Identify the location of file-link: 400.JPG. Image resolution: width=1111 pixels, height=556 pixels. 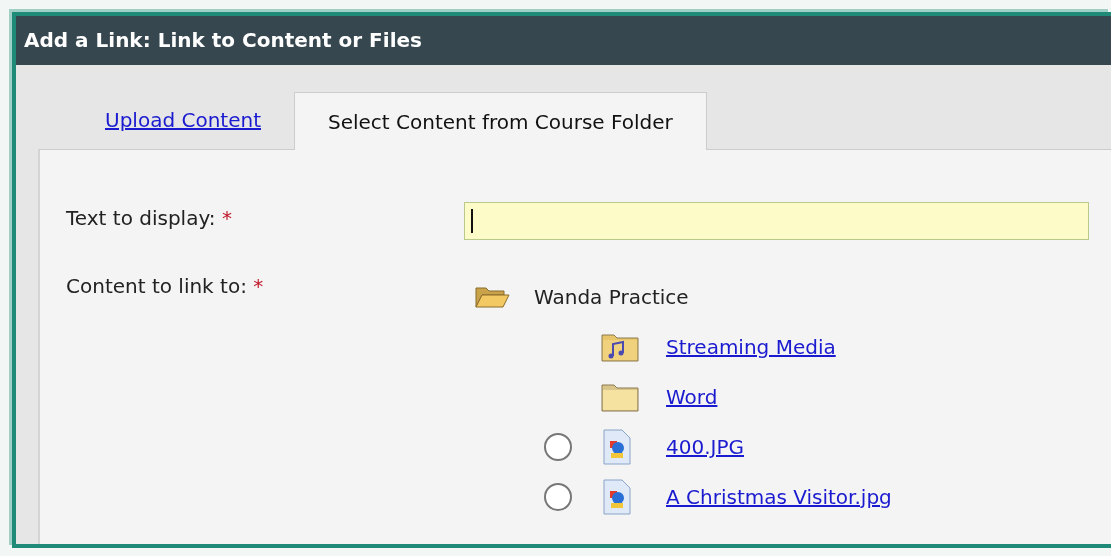
(705, 447).